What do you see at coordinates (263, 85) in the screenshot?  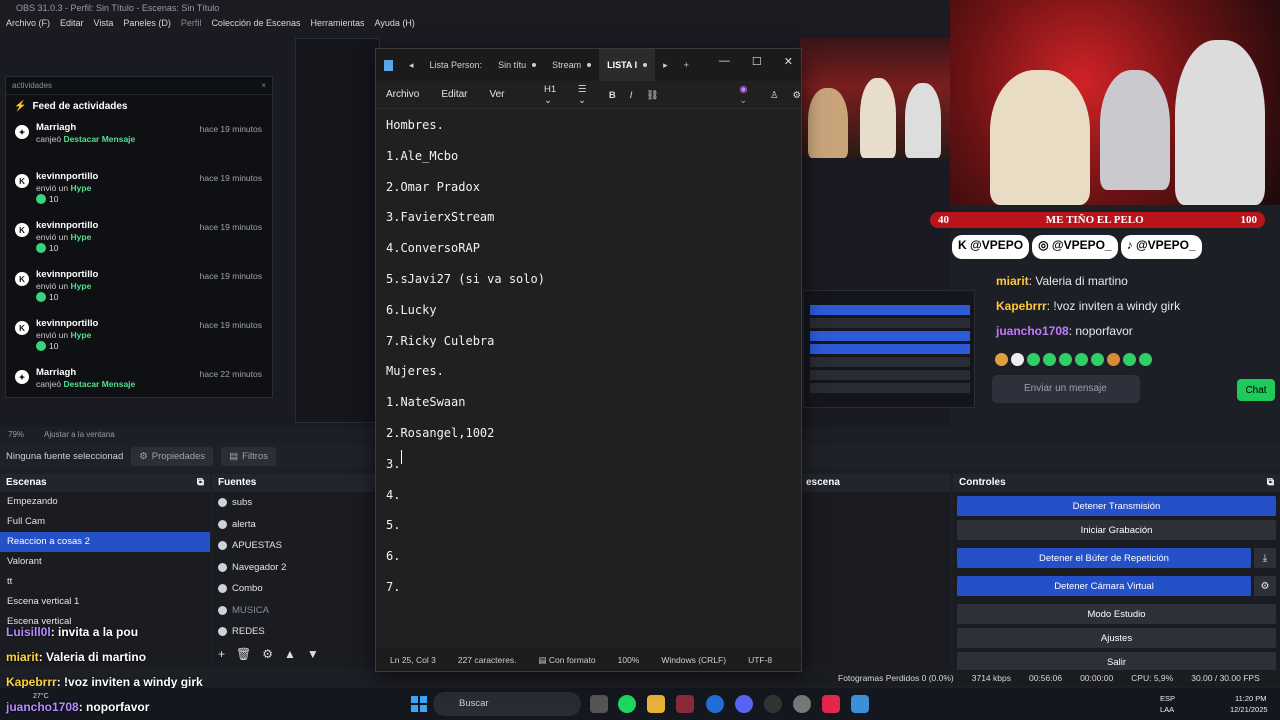 I see `close-icon: ×` at bounding box center [263, 85].